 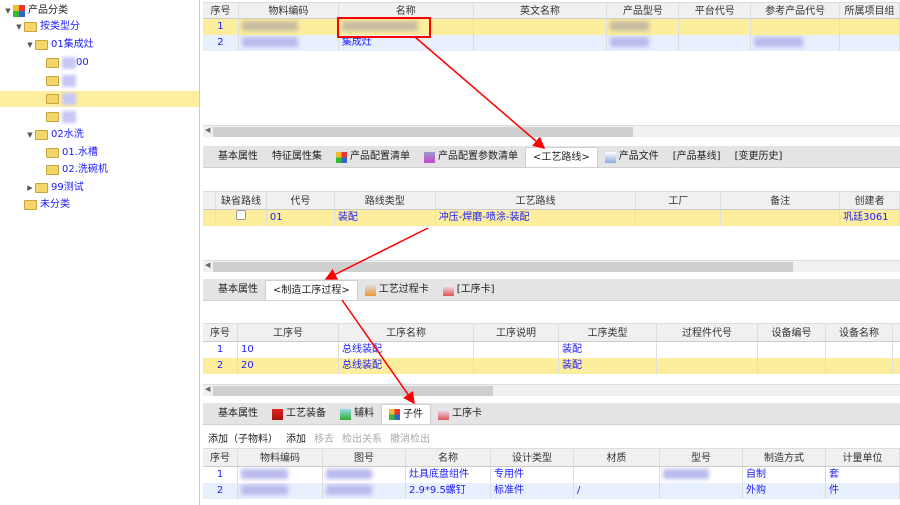 What do you see at coordinates (299, 414) in the screenshot?
I see `tab-tabs3-1: 工艺装备` at bounding box center [299, 414].